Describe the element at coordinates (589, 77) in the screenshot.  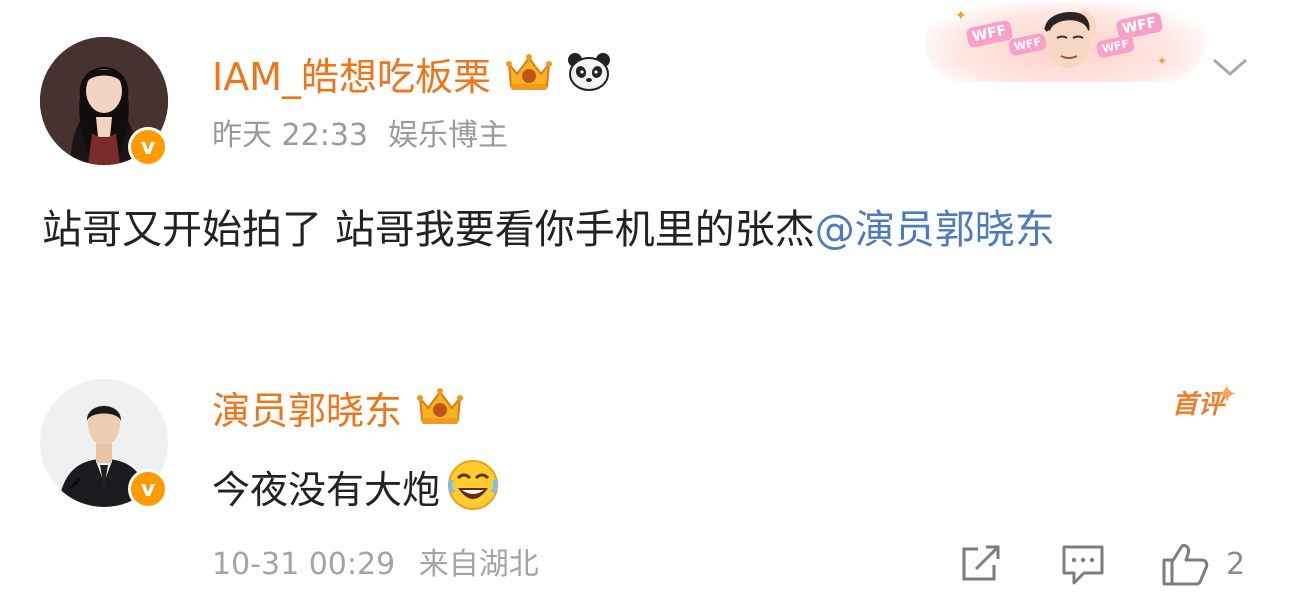
I see `panda-emoji-icon` at that location.